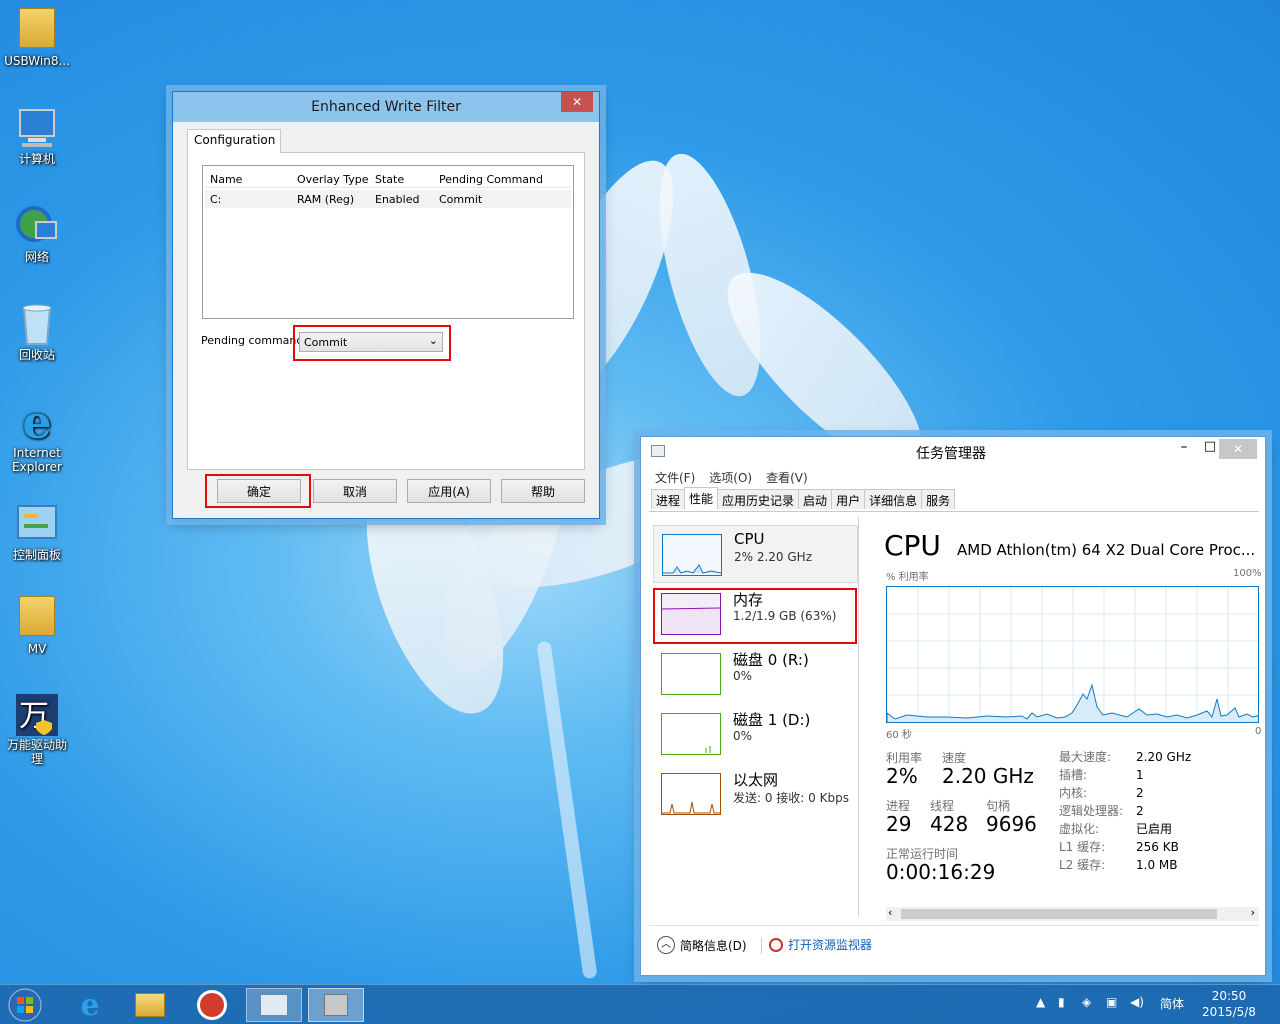  I want to click on tab-app-history: 应用历史记录, so click(758, 499).